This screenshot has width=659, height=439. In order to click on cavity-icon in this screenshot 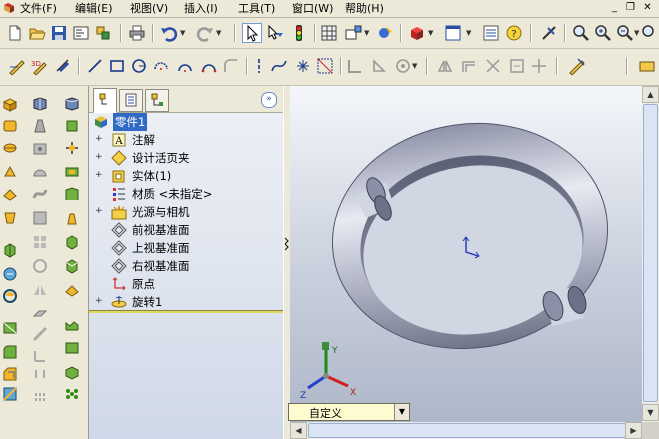, I will do `click(72, 372)`.